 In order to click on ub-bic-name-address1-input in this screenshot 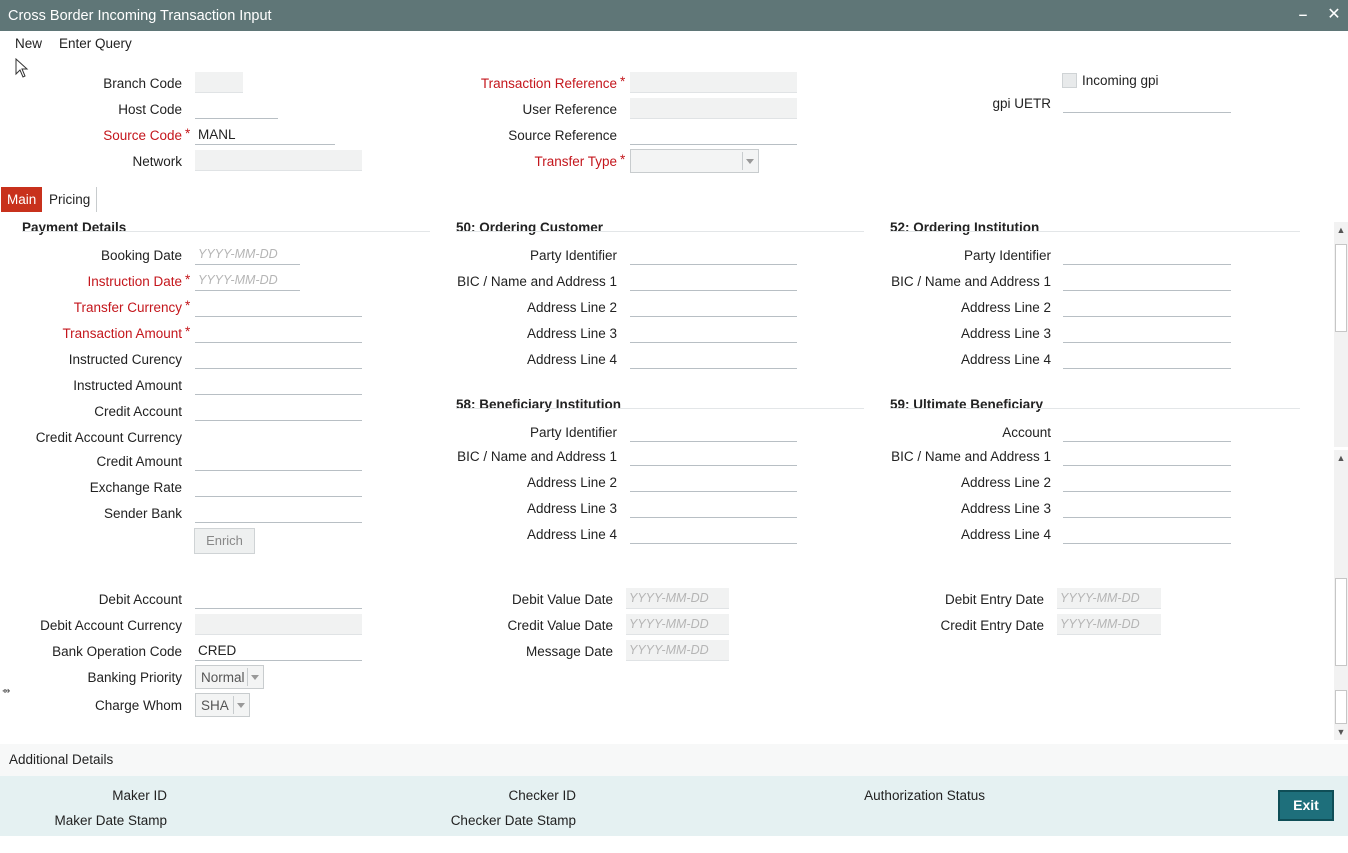, I will do `click(1147, 455)`.